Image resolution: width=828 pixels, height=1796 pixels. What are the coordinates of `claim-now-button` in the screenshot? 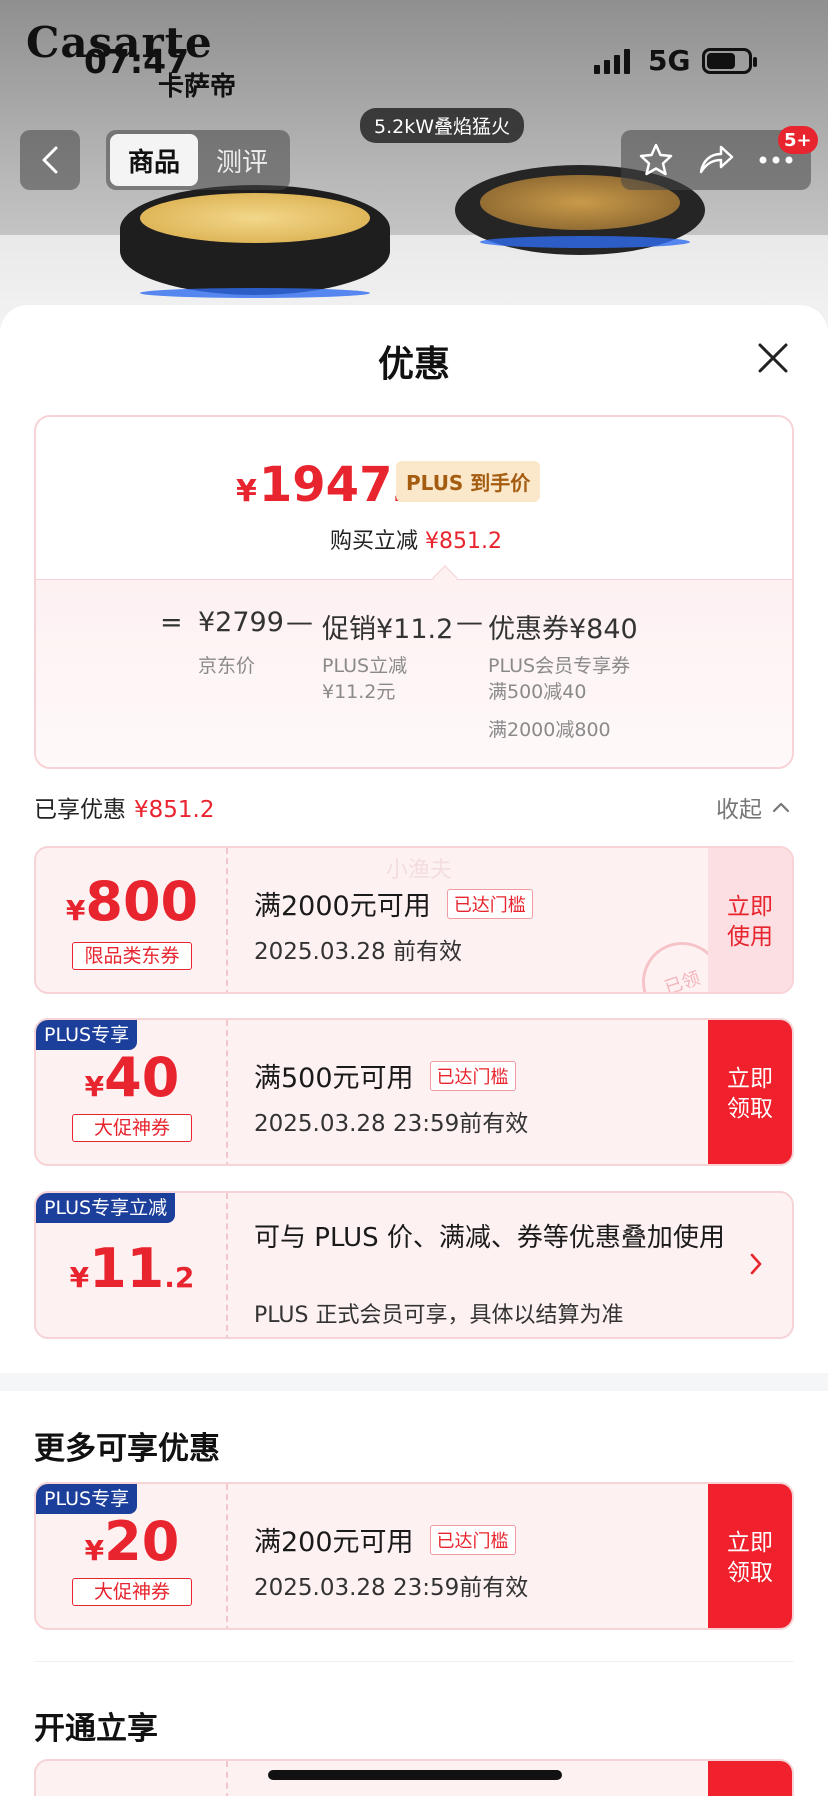 It's located at (750, 1778).